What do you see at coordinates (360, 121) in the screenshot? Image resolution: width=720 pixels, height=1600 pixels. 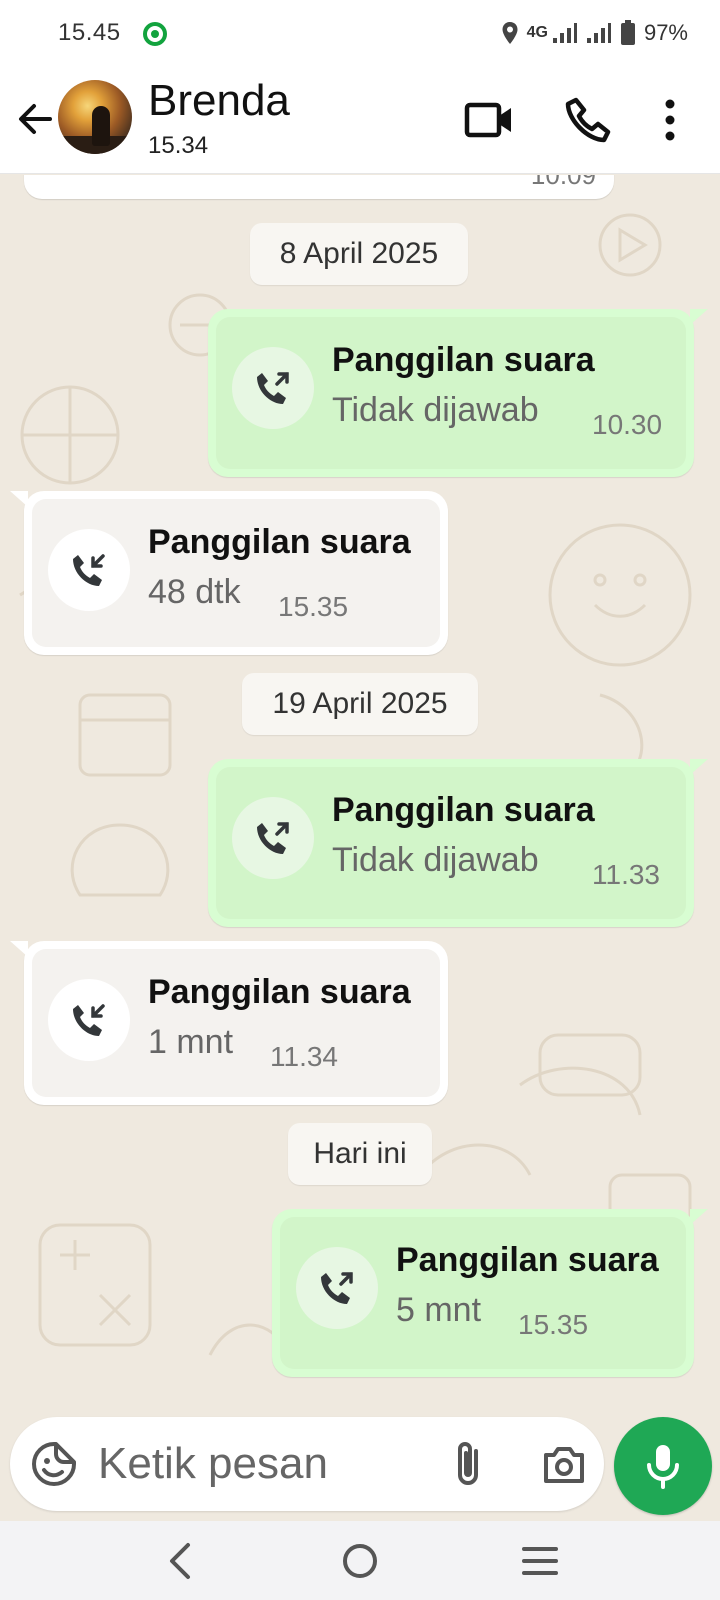 I see `chat-header: Brenda 15.34` at bounding box center [360, 121].